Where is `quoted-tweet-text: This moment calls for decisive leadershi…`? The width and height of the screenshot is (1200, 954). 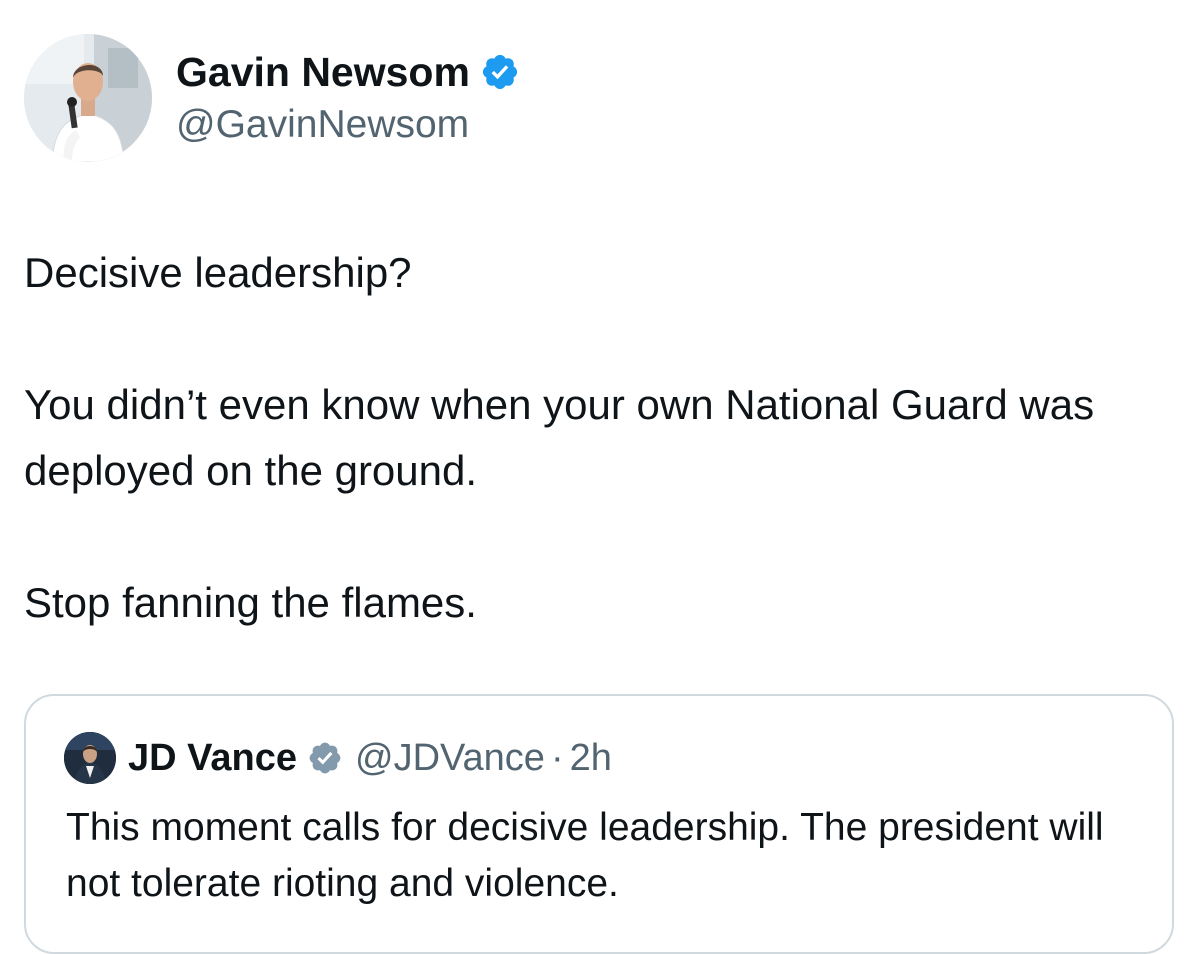
quoted-tweet-text: This moment calls for decisive leadershi… is located at coordinates (585, 855).